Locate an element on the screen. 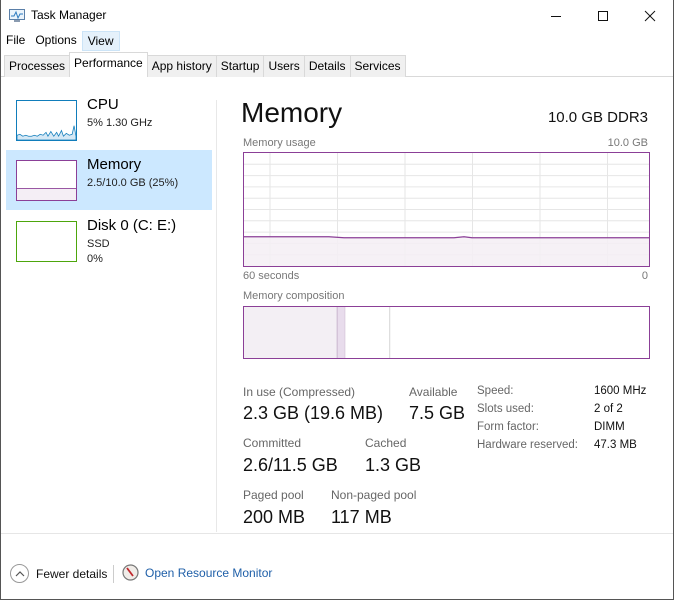  form-factor-value: DIMM is located at coordinates (609, 427).